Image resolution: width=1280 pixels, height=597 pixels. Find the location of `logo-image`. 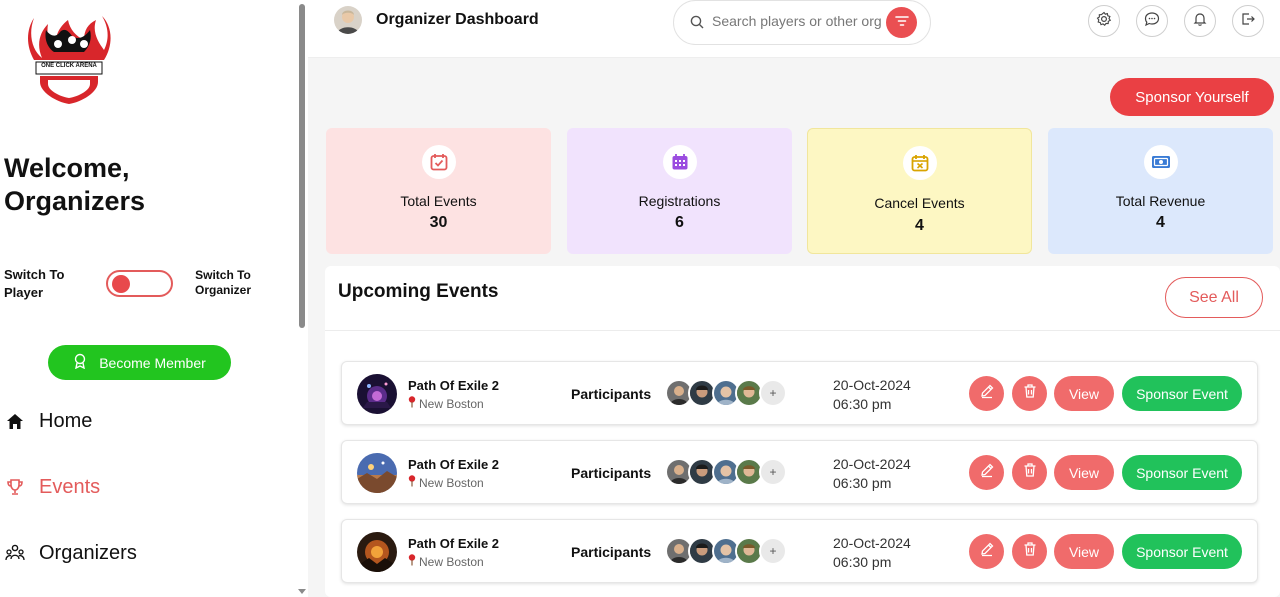

logo-image is located at coordinates (69, 60).